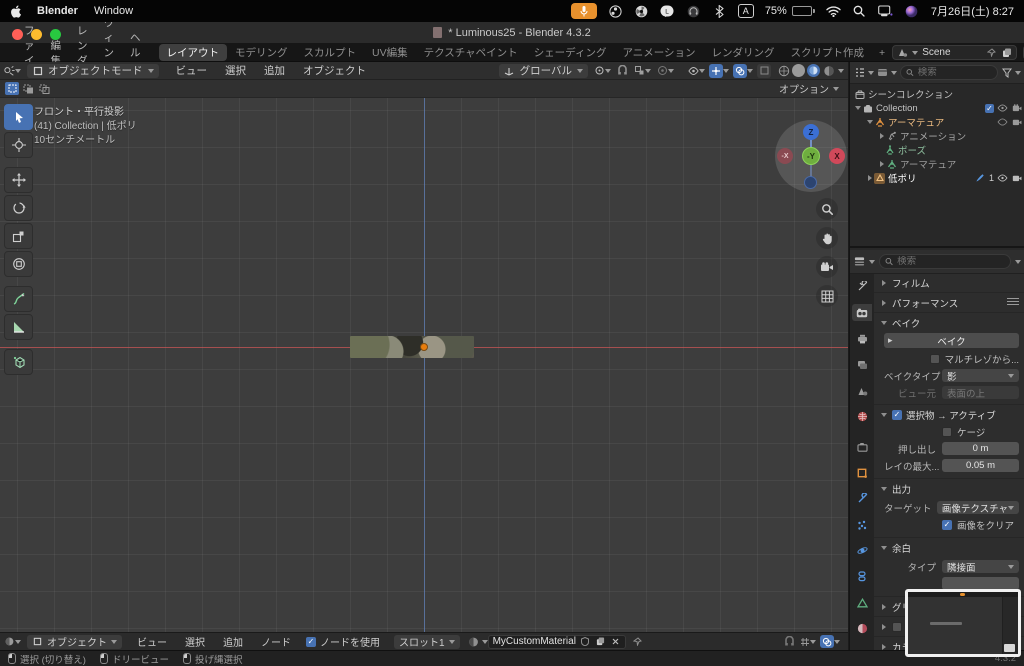 This screenshot has height=666, width=1024. Describe the element at coordinates (939, 122) in the screenshot. I see `outliner-row-armature: アーマテュア` at that location.